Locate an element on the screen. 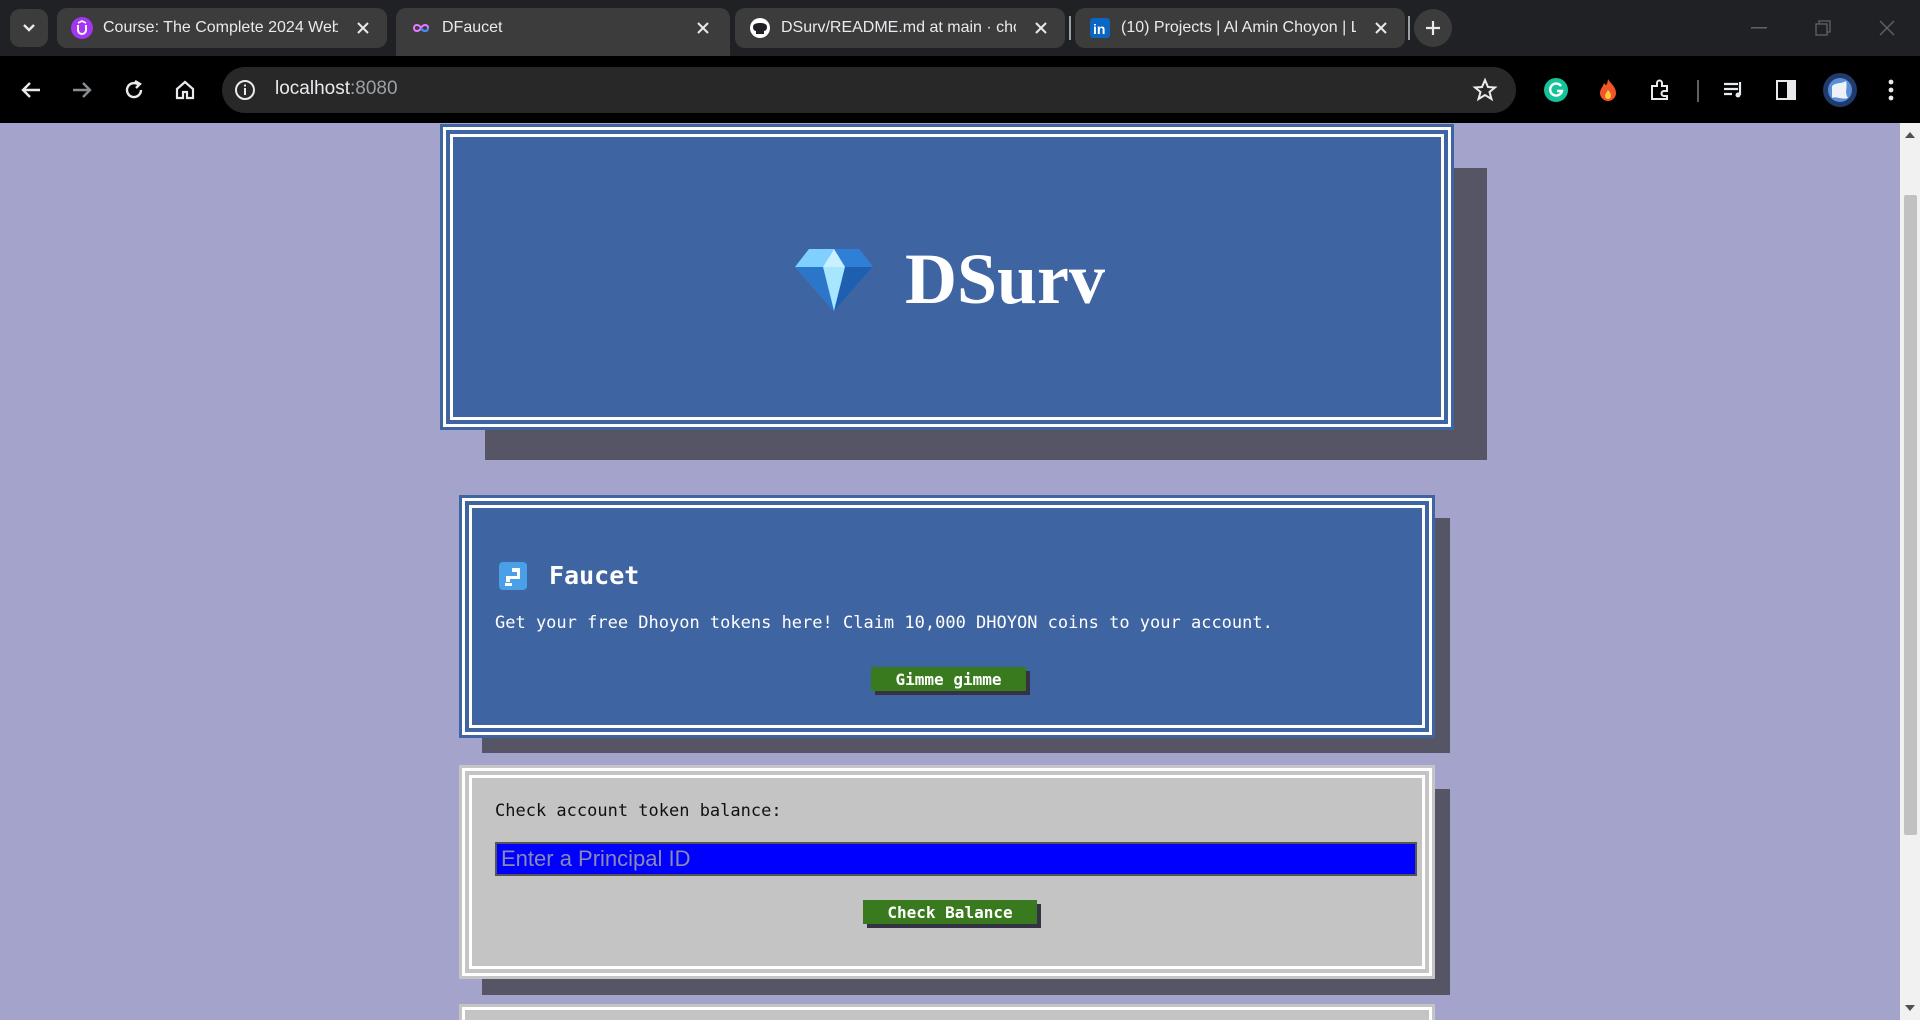 The width and height of the screenshot is (1920, 1020). plus-icon is located at coordinates (1433, 28).